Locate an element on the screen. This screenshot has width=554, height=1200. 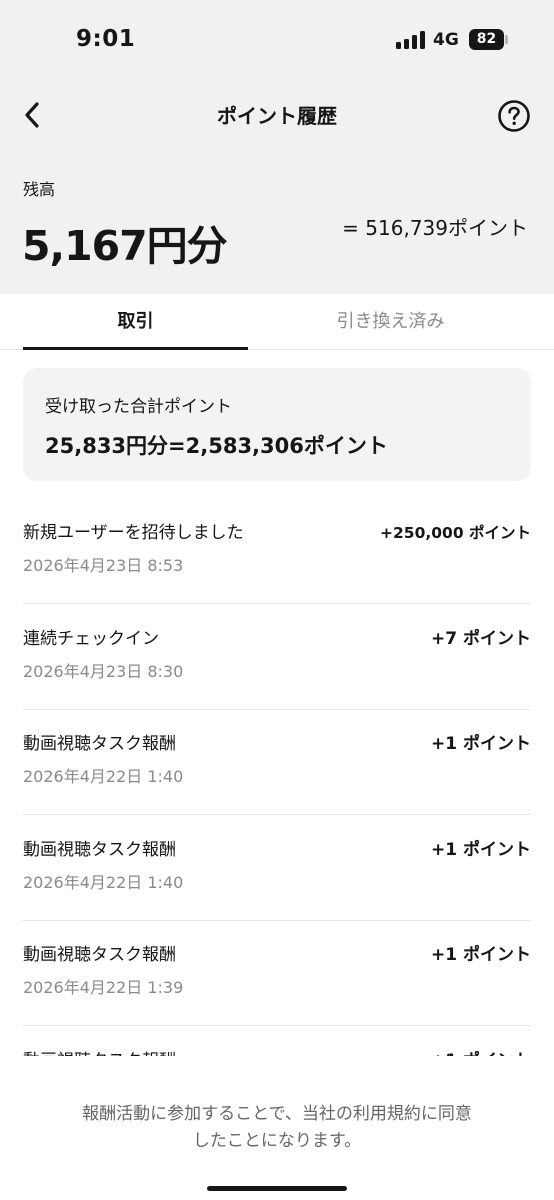
transaction-title: 連続チェックイン is located at coordinates (91, 639).